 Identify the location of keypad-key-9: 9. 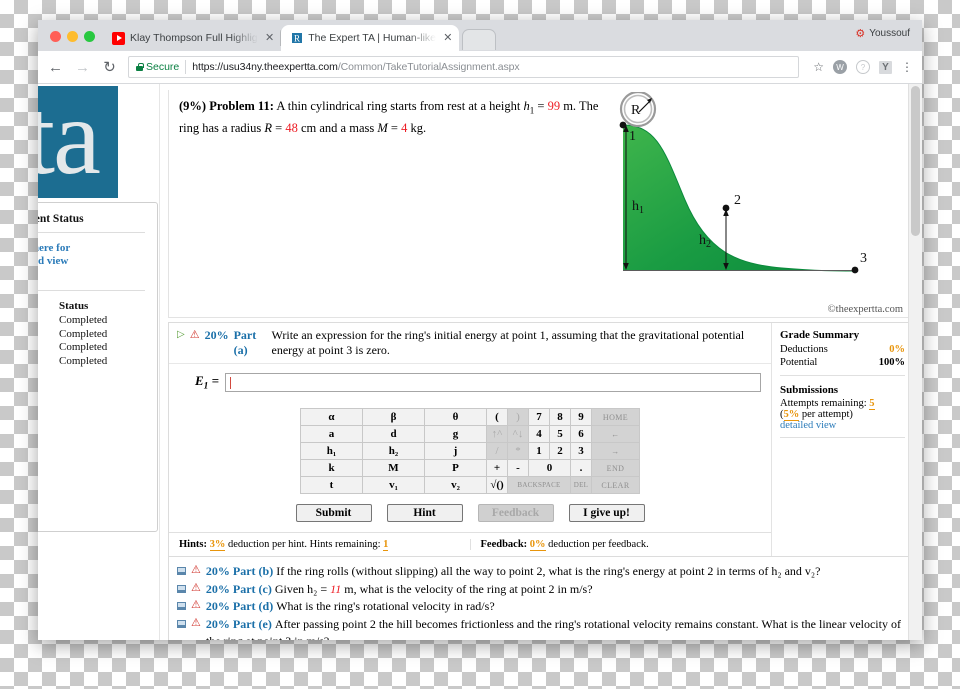
(581, 417).